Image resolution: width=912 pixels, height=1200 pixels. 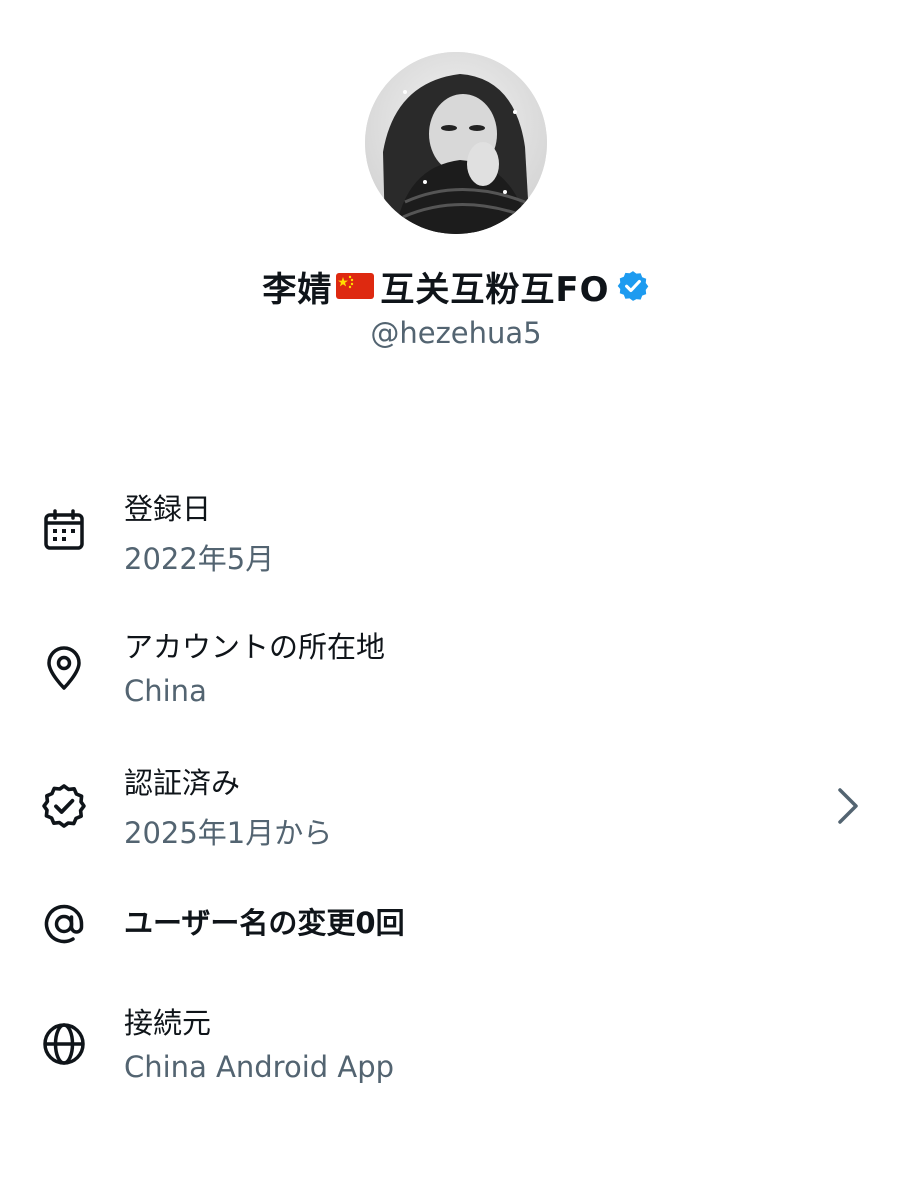 I want to click on info-row-verified: 認証済み 2025年1月から, so click(x=456, y=810).